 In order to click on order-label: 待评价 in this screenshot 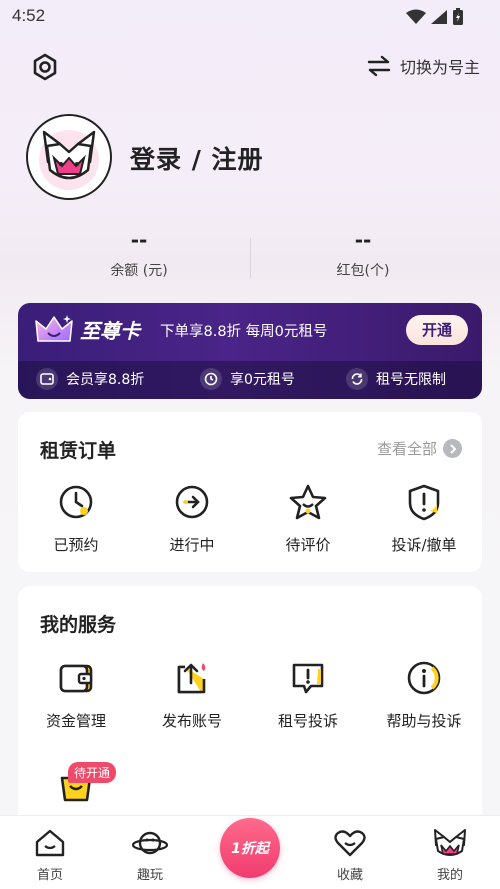, I will do `click(308, 545)`.